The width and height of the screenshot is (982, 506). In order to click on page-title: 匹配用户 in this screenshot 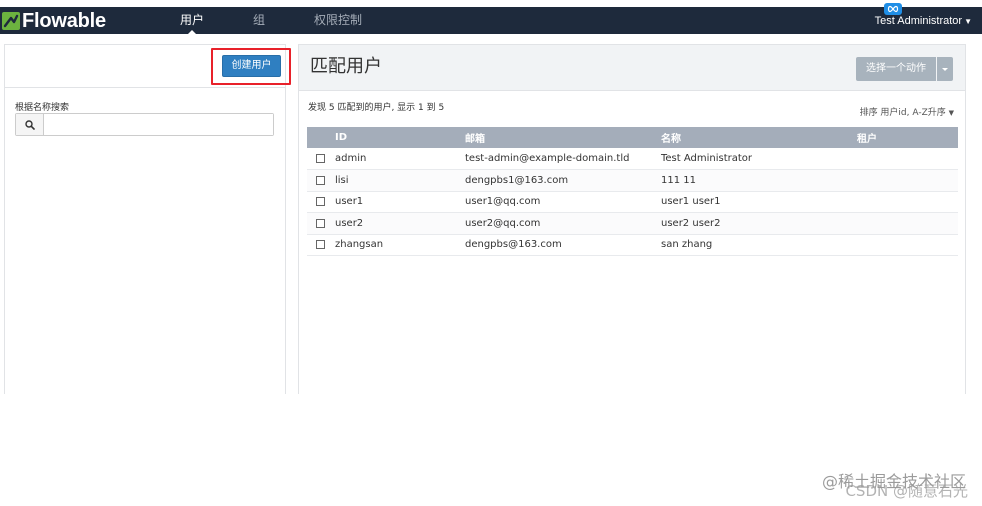, I will do `click(346, 66)`.